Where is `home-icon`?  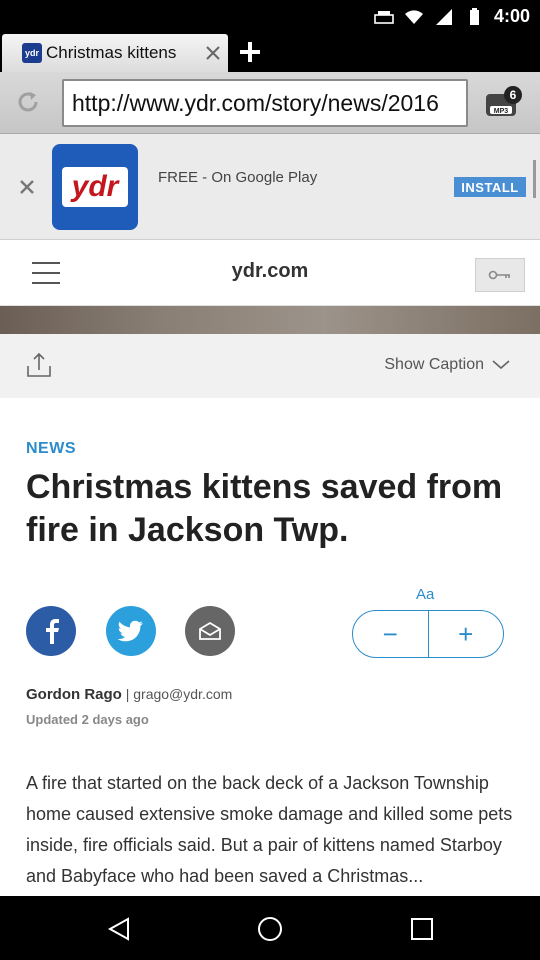 home-icon is located at coordinates (270, 929).